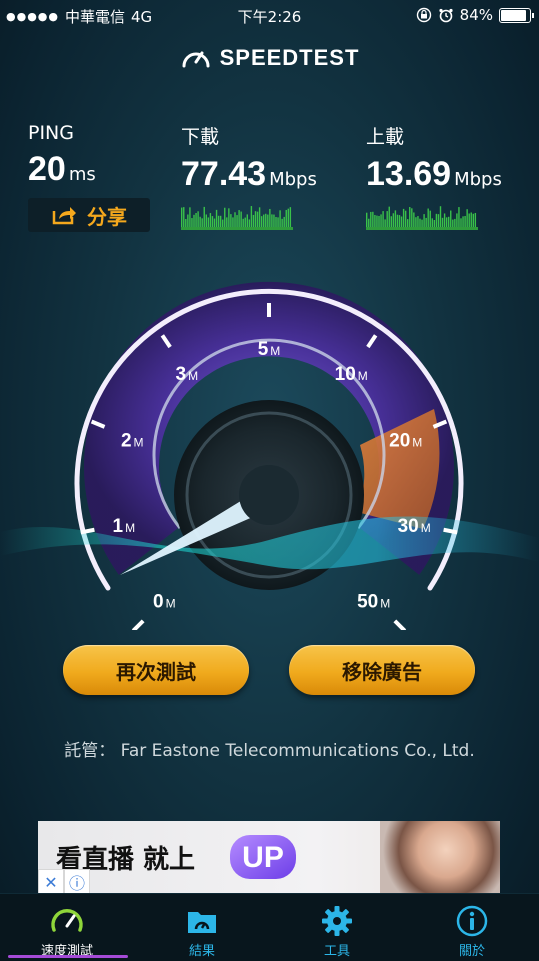 The width and height of the screenshot is (539, 961). I want to click on ad-banner: 看直播 就上 UP, so click(269, 857).